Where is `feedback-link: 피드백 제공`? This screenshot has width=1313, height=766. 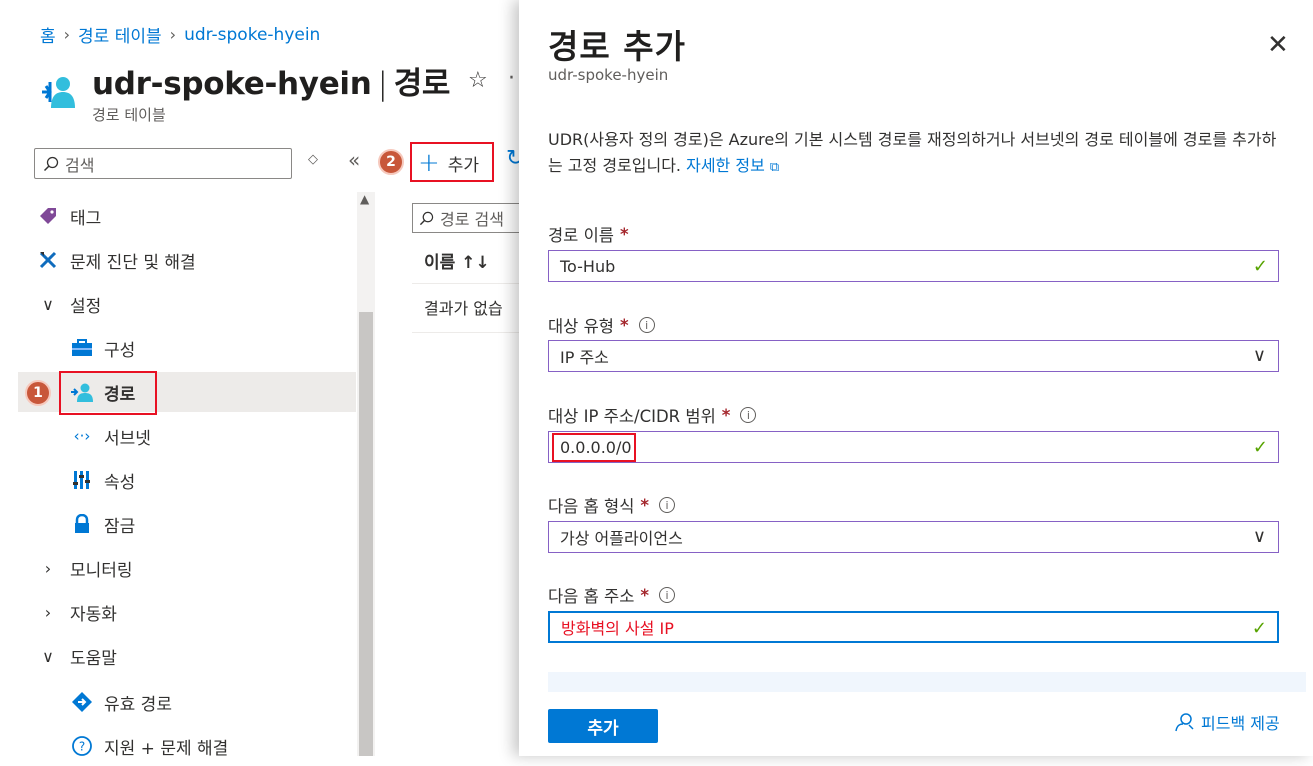
feedback-link: 피드백 제공 is located at coordinates (1227, 722).